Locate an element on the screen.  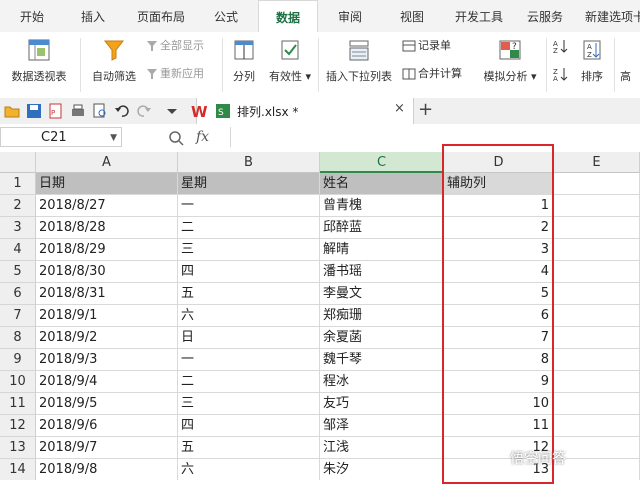
formula-input is located at coordinates (435, 137).